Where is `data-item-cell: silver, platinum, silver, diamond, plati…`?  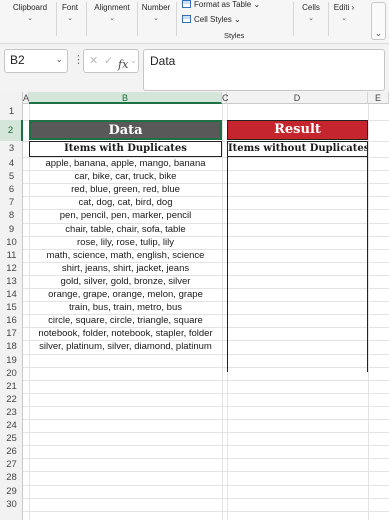 data-item-cell: silver, platinum, silver, diamond, plati… is located at coordinates (125, 346).